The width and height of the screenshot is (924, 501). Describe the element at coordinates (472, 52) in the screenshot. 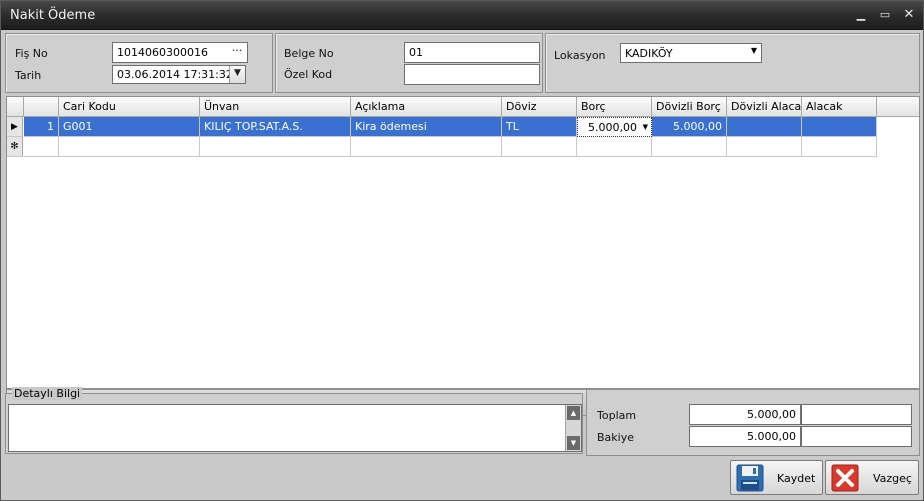

I see `belge-no-field: 01` at that location.